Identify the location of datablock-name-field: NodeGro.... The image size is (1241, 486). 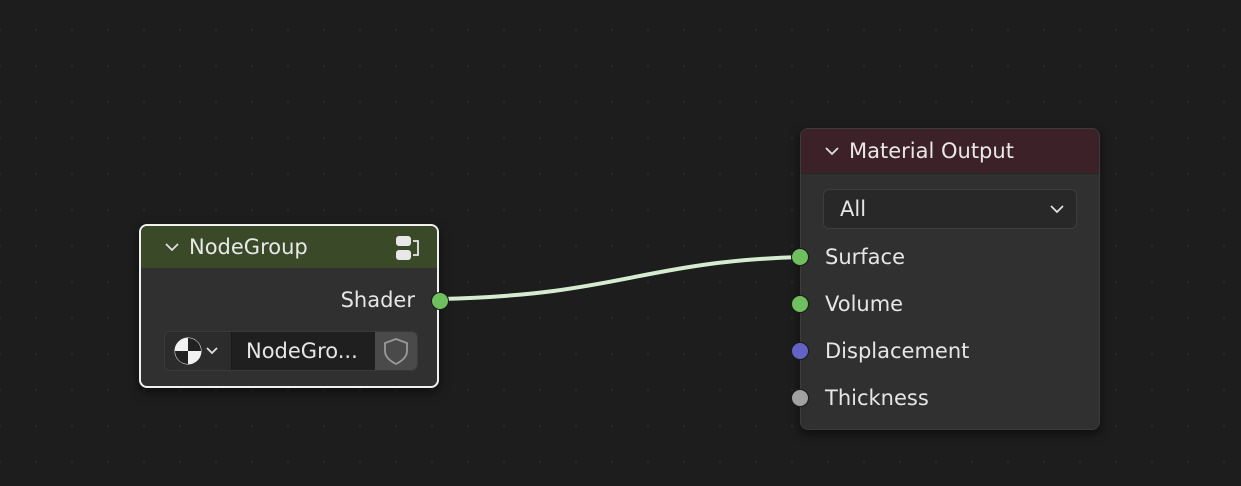
(304, 351).